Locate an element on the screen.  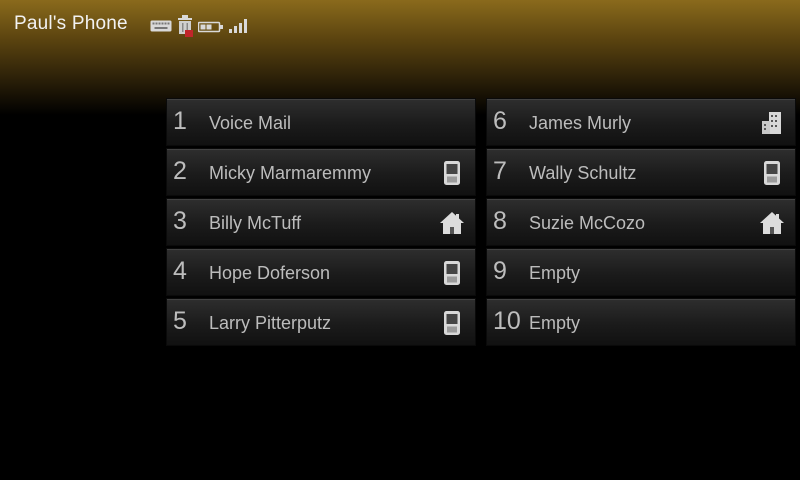
page-title: Paul's Phone is located at coordinates (71, 23).